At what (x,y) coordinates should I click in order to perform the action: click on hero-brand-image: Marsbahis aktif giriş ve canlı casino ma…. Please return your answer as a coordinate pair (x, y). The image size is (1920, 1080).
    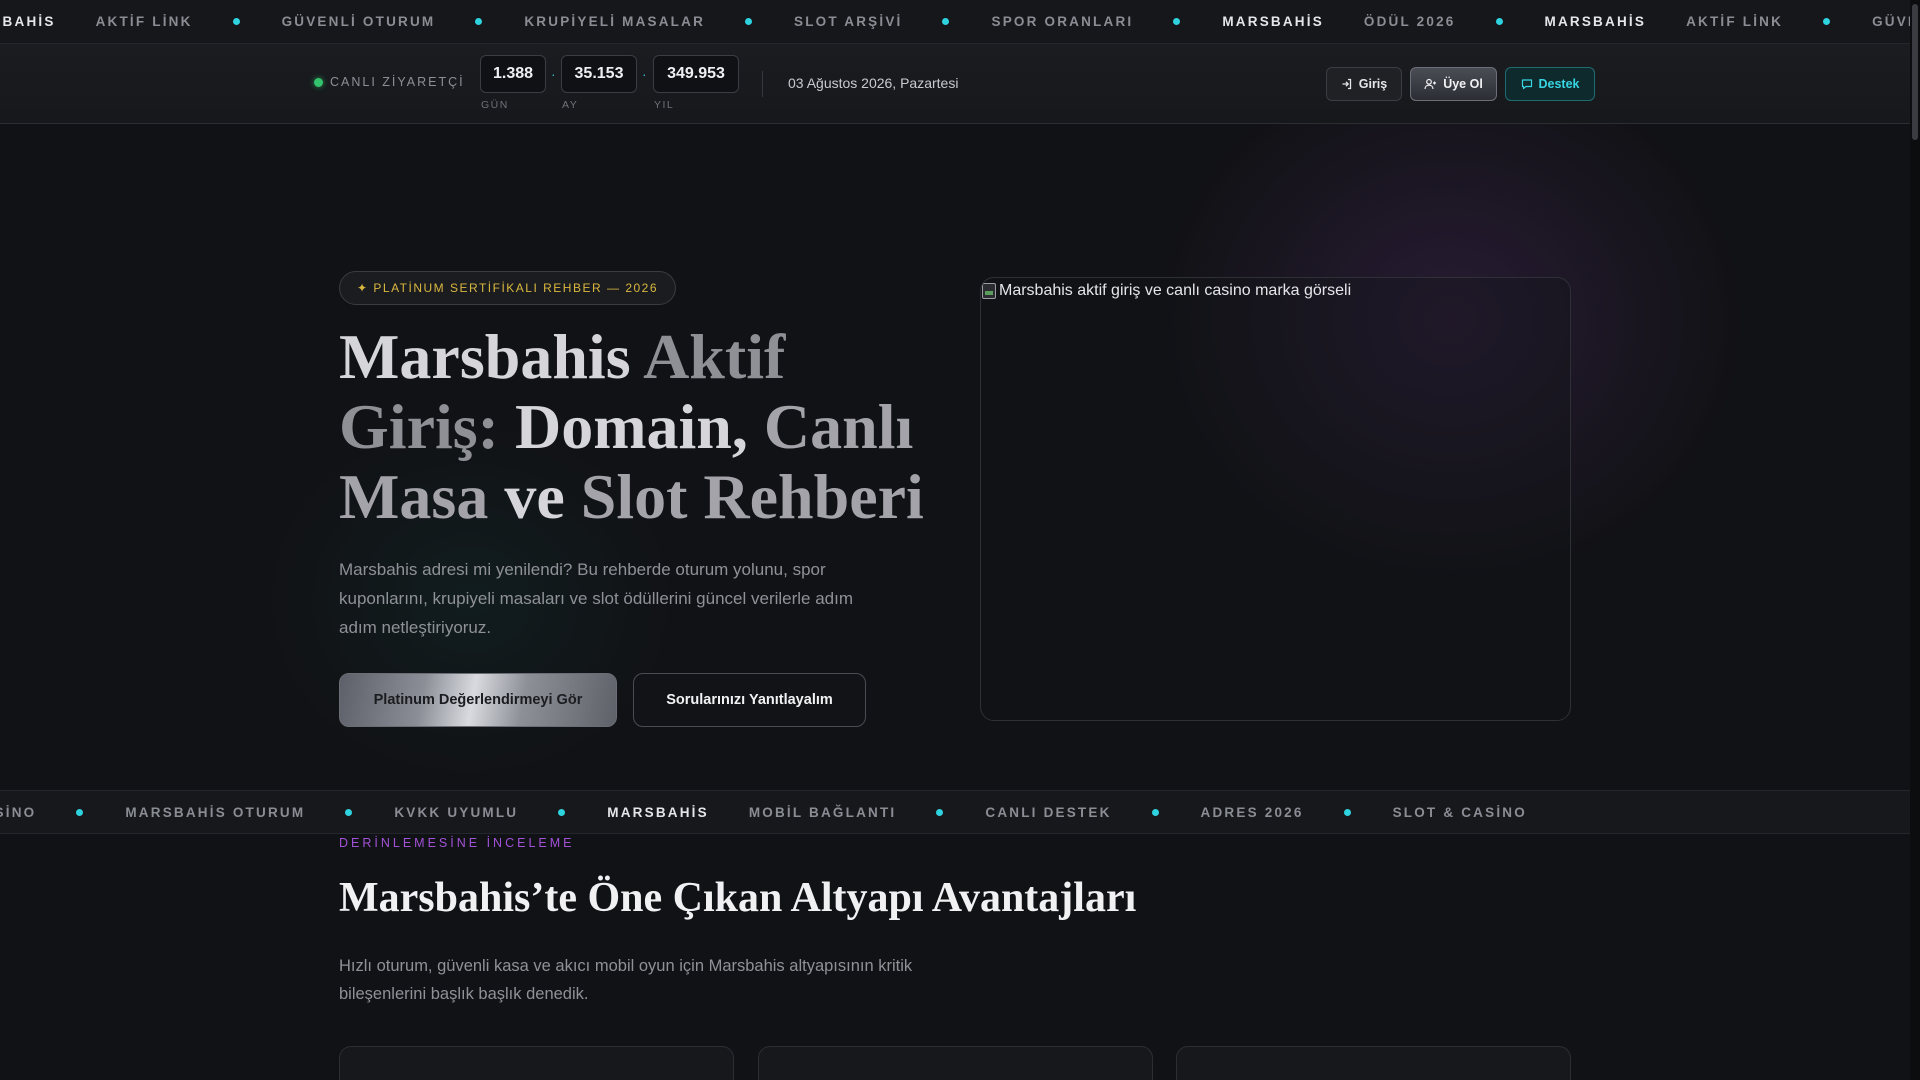
    Looking at the image, I should click on (1275, 499).